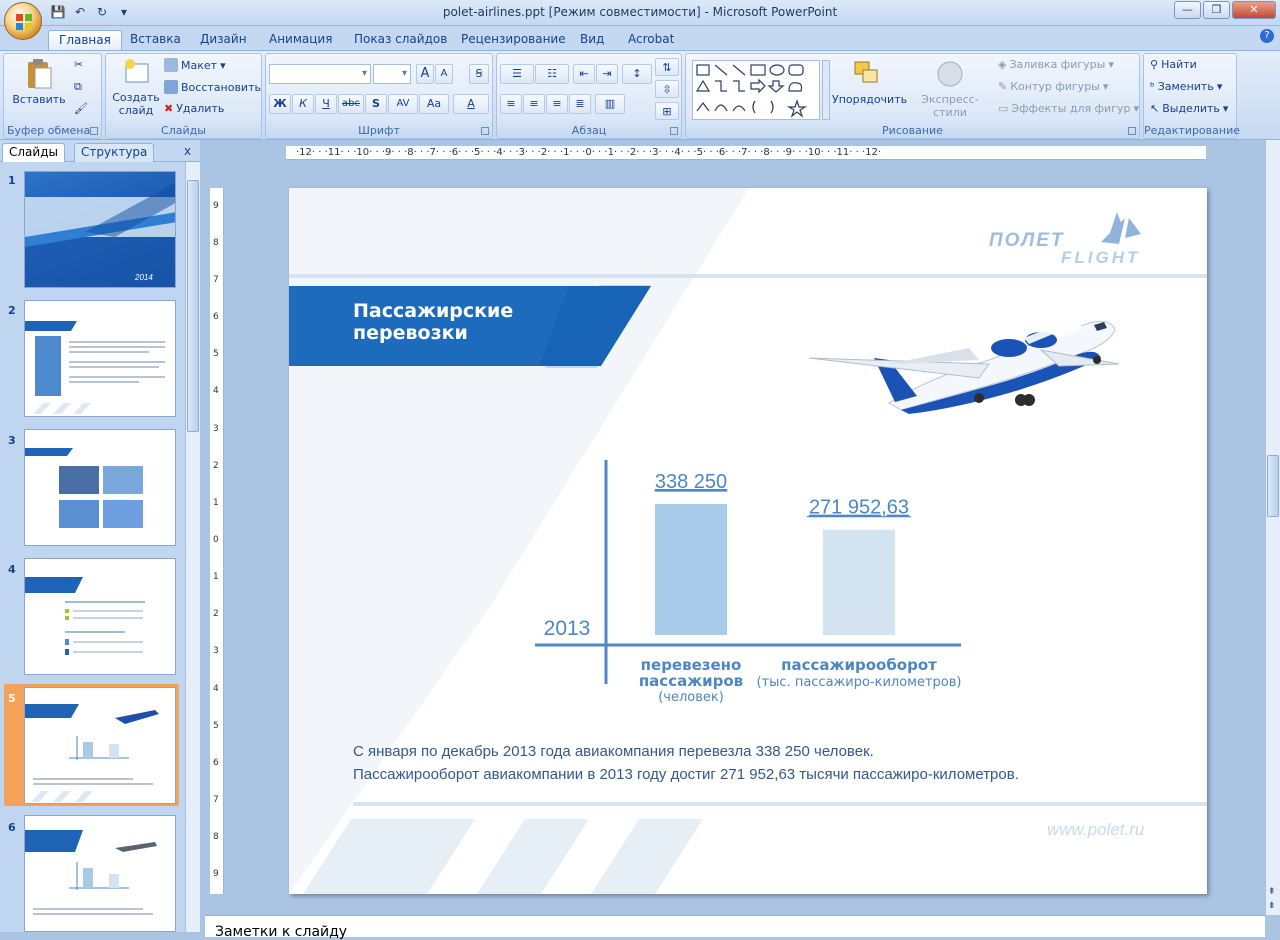 The image size is (1280, 940). Describe the element at coordinates (400, 40) in the screenshot. I see `tab-slideshow: Показ слайдов` at that location.